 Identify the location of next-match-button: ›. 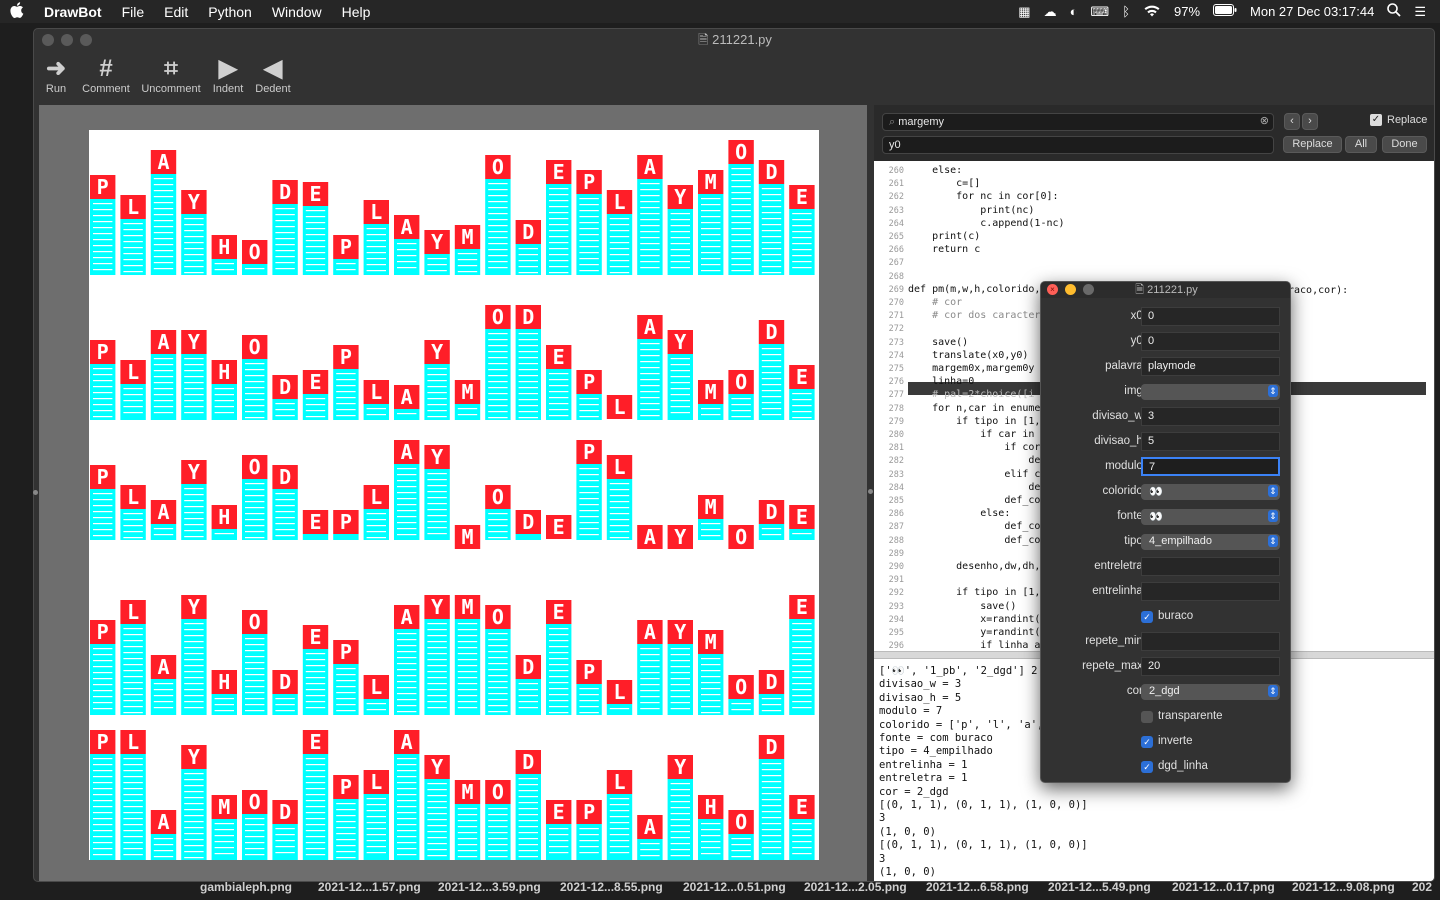
(1310, 121).